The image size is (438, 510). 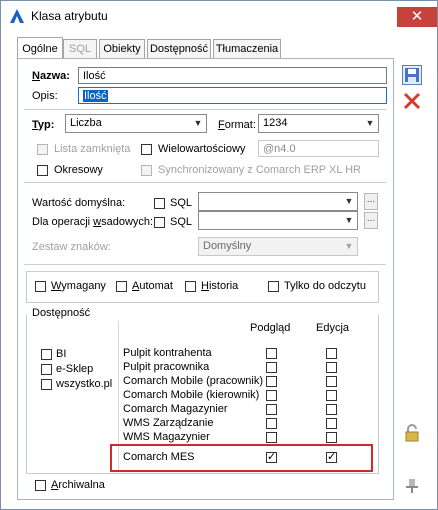 I want to click on nazwa-input: Ilość, so click(x=232, y=75).